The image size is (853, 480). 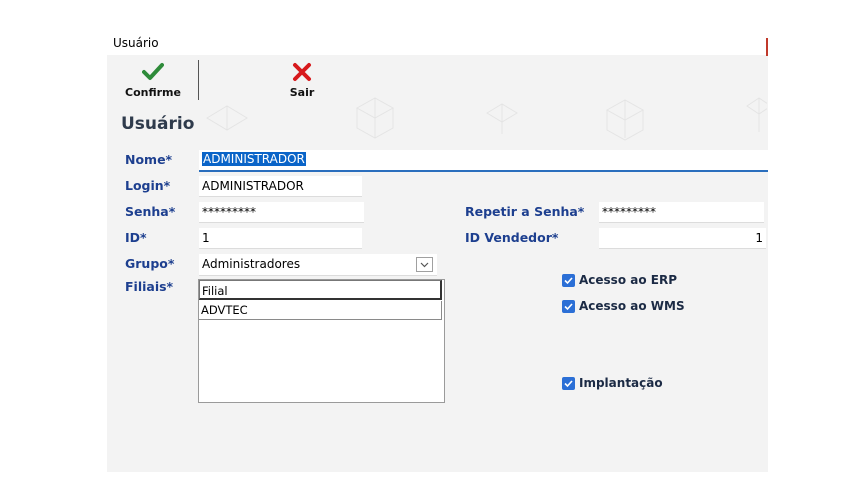 I want to click on login-label: Login*, so click(x=148, y=185).